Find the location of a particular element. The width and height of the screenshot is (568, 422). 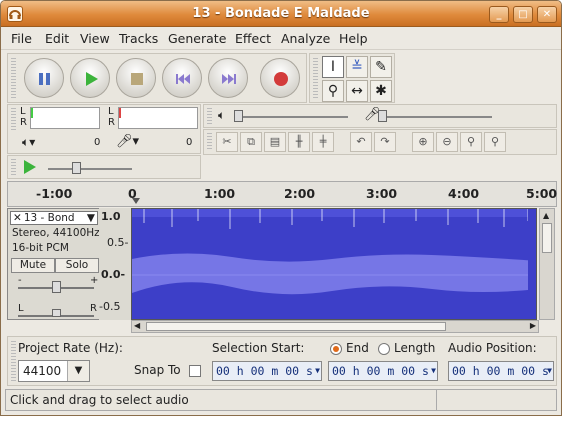

cut-button: ✂ is located at coordinates (227, 142).